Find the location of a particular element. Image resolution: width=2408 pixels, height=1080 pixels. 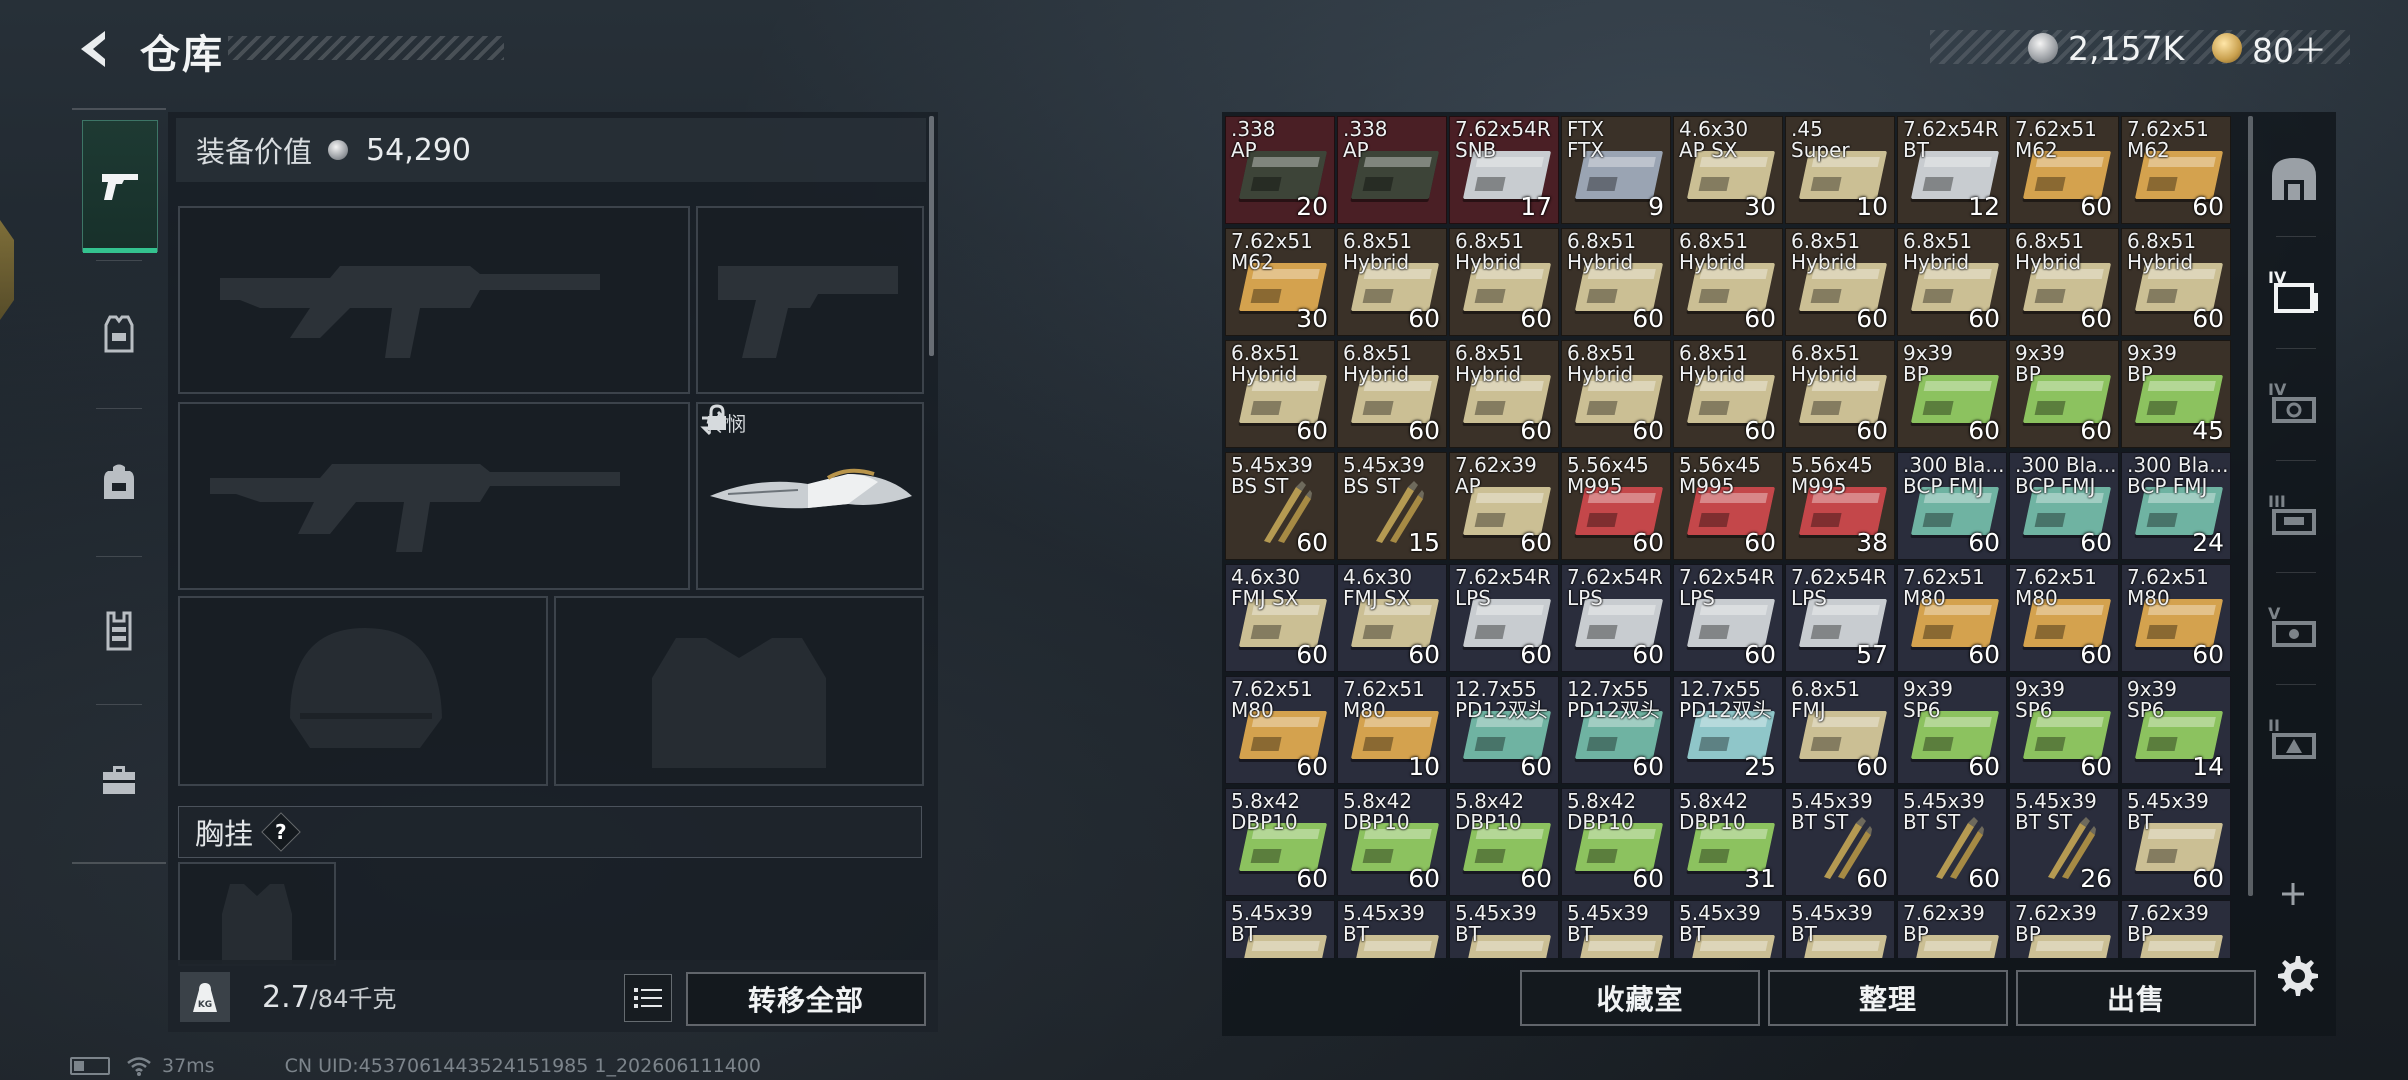

tab-armor is located at coordinates (119, 335).